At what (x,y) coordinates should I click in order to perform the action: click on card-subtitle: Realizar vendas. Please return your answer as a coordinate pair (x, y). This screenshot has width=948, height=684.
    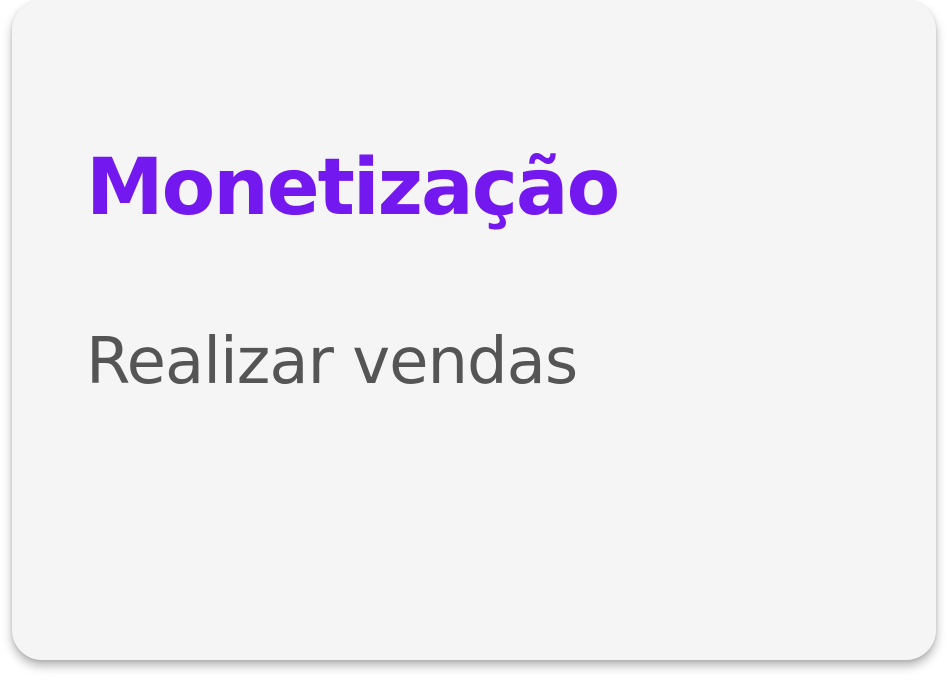
    Looking at the image, I should click on (332, 362).